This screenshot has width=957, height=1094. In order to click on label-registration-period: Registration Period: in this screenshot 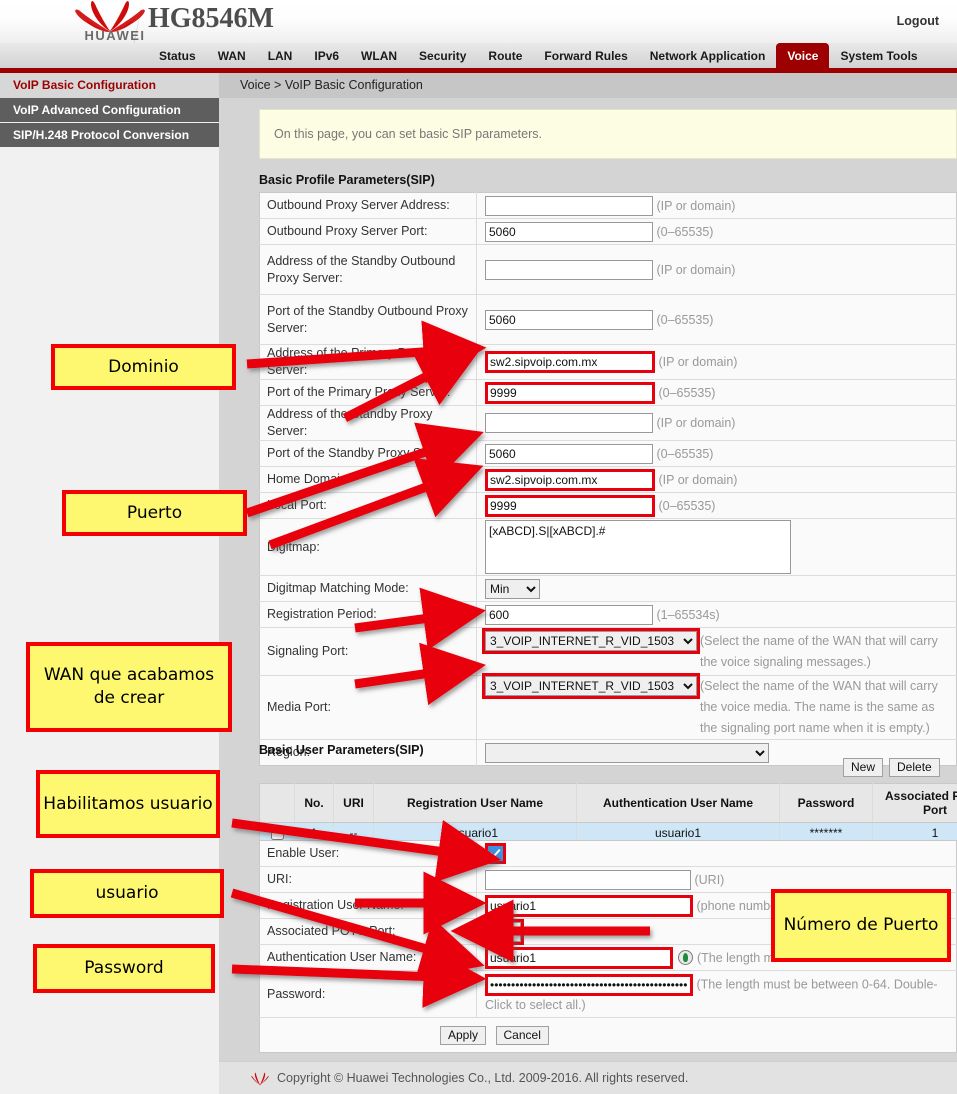, I will do `click(368, 614)`.